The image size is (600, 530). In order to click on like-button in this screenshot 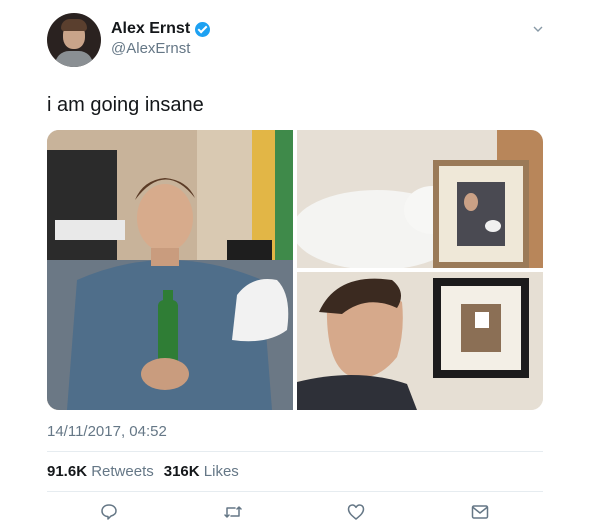, I will do `click(356, 512)`.